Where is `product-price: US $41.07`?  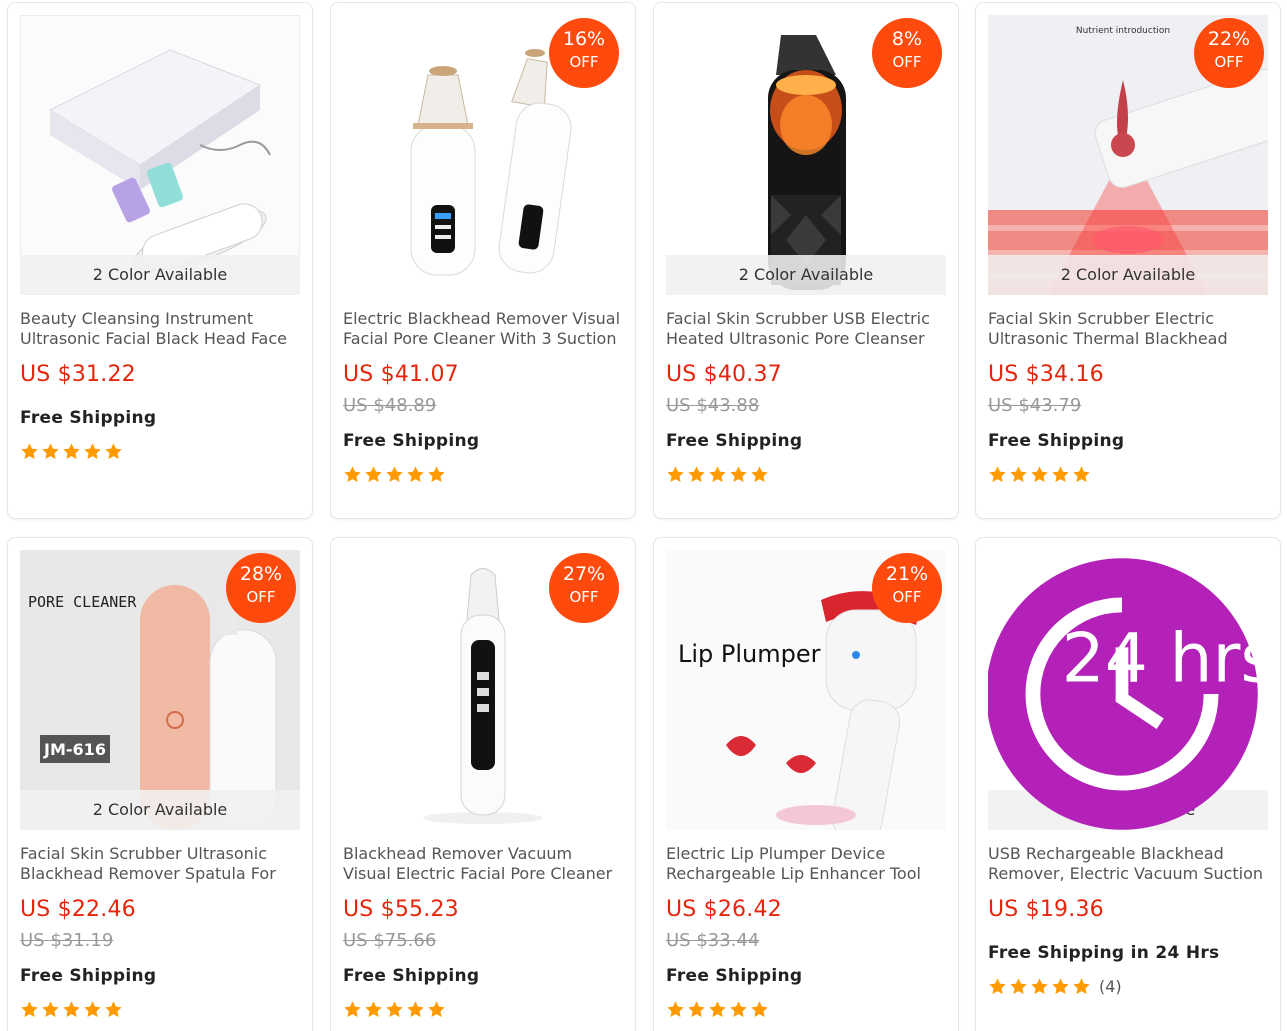 product-price: US $41.07 is located at coordinates (401, 374).